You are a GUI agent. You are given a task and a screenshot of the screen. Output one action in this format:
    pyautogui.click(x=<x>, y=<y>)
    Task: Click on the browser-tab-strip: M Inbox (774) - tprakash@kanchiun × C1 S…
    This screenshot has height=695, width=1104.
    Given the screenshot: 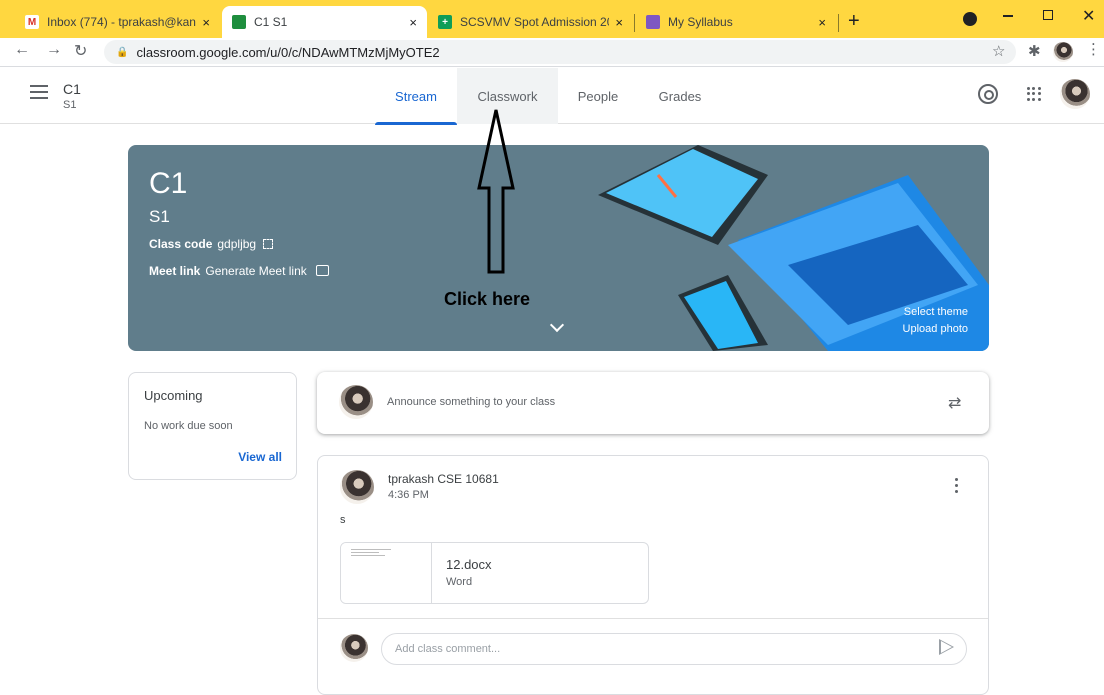 What is the action you would take?
    pyautogui.click(x=552, y=19)
    